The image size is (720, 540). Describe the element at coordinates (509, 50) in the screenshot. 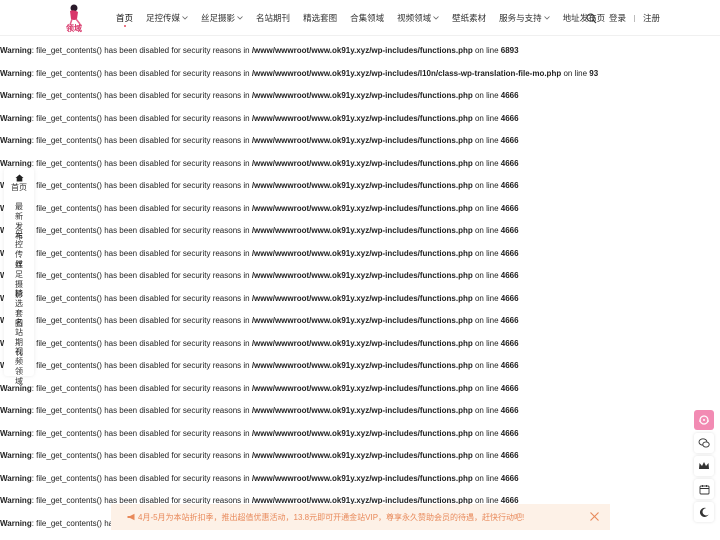

I see `warning-line-number: 6893` at that location.